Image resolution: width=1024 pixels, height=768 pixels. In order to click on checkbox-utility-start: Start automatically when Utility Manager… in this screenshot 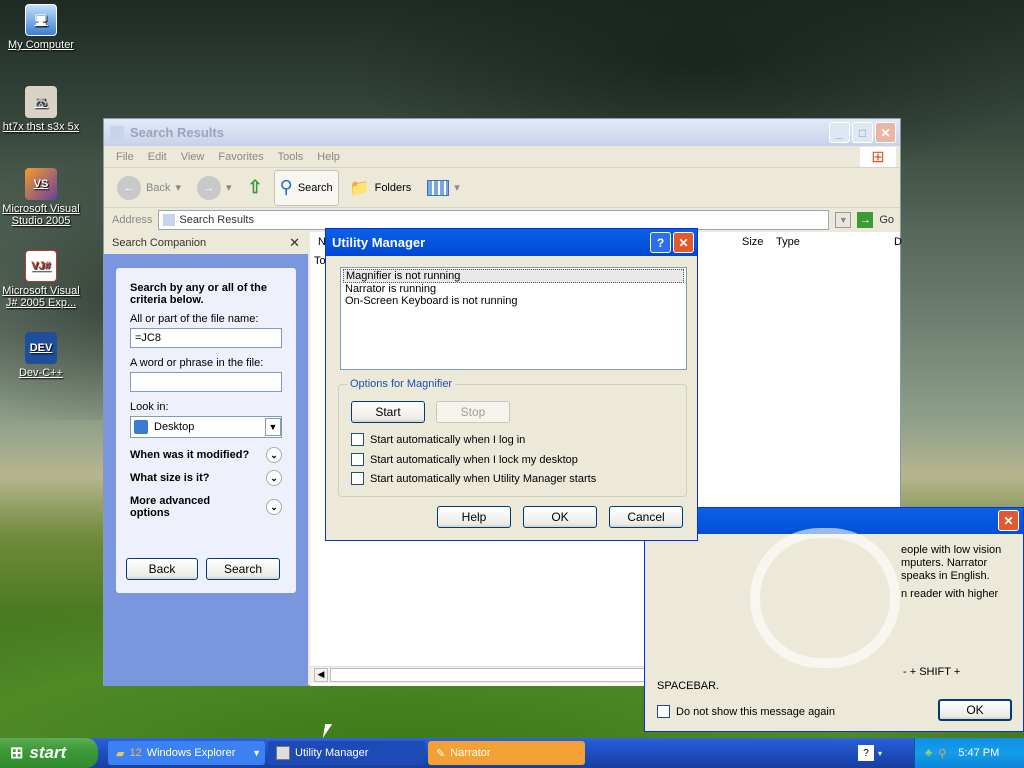, I will do `click(473, 478)`.